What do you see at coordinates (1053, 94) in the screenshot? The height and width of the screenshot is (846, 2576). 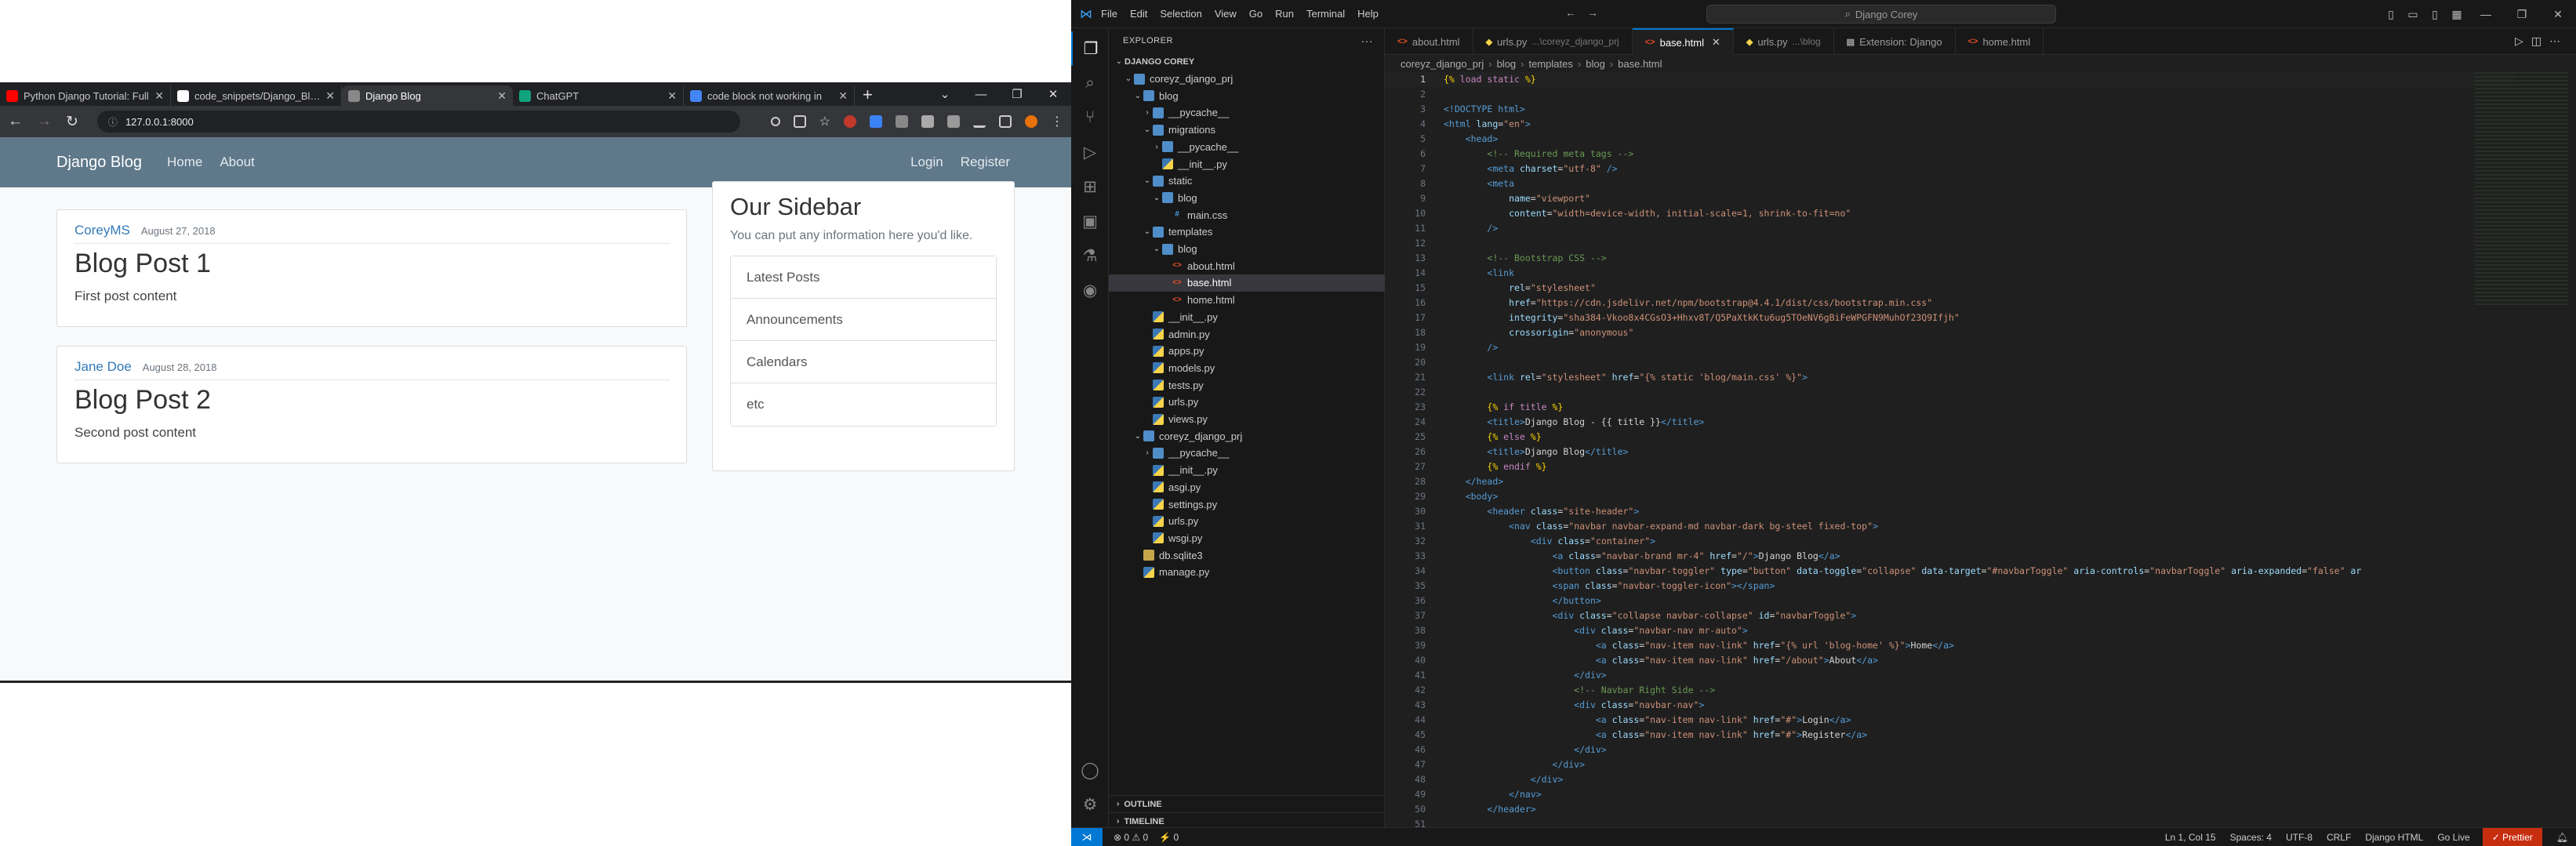 I see `close-window-icon: ✕` at bounding box center [1053, 94].